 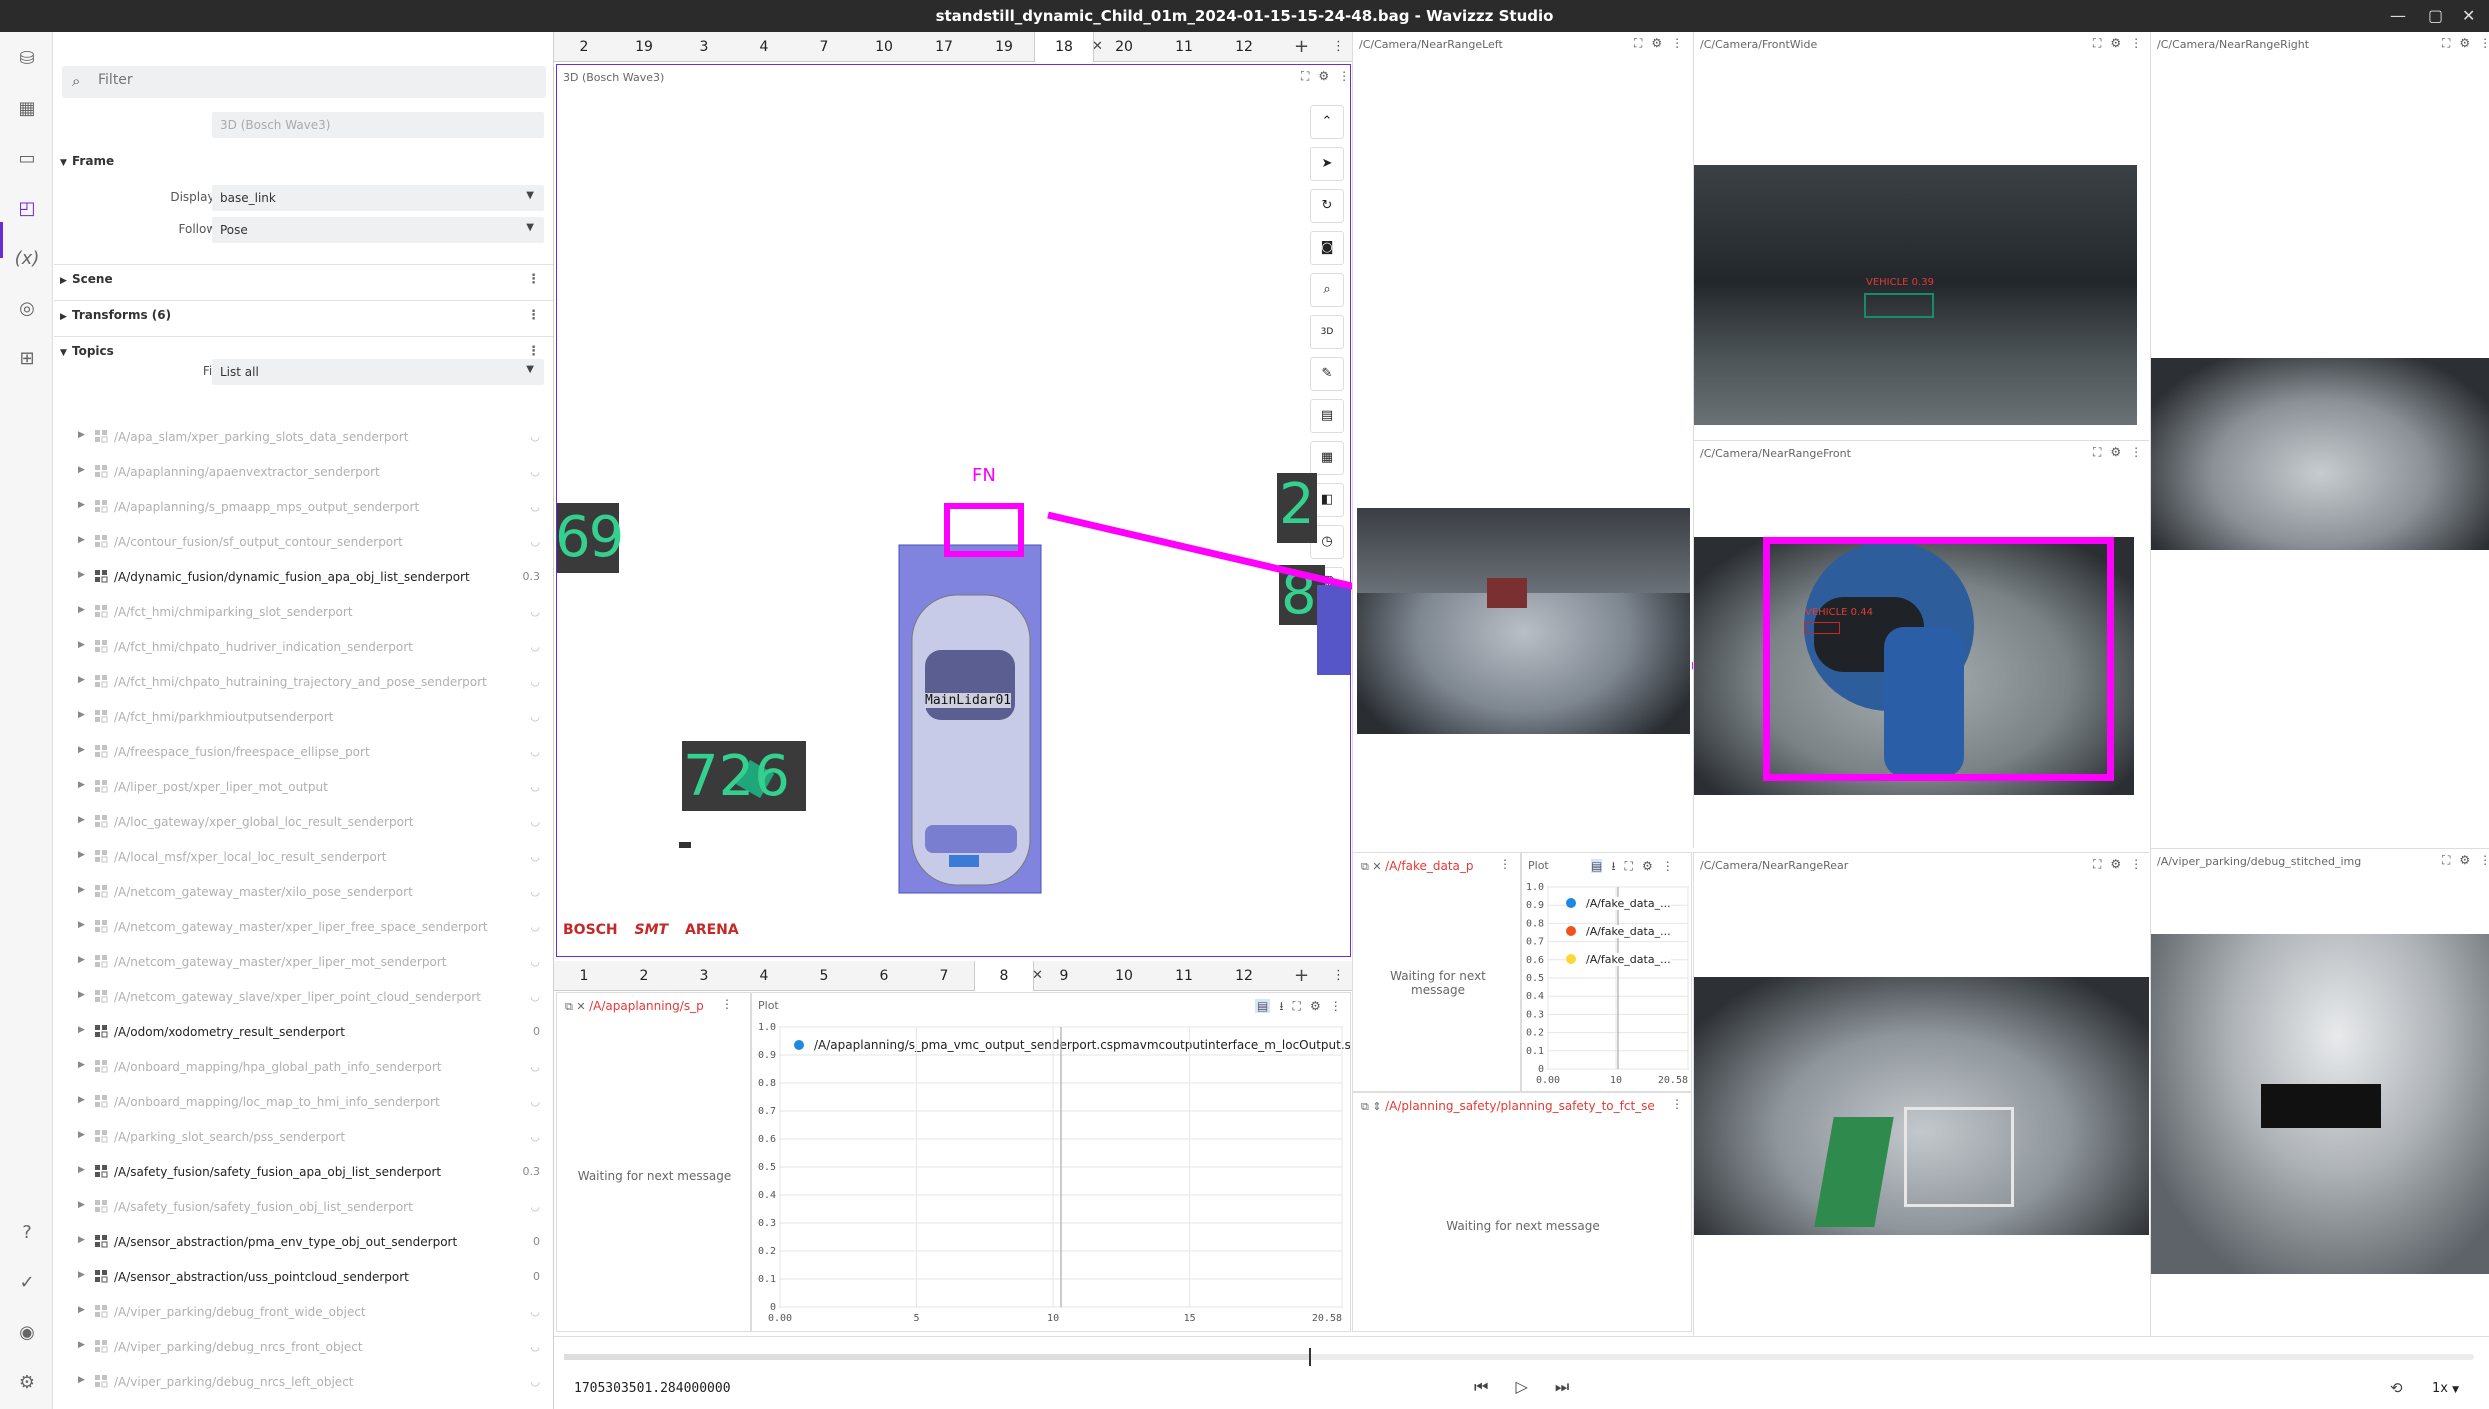 I want to click on tab: 19, so click(x=1004, y=47).